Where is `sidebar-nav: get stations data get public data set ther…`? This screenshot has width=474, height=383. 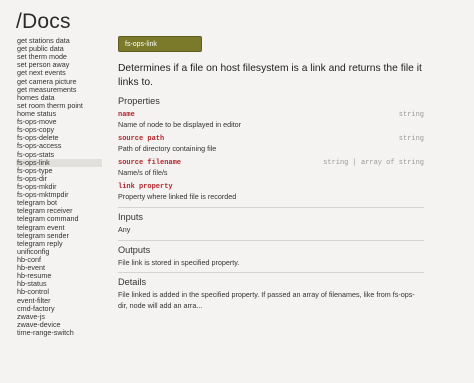 sidebar-nav: get stations data get public data set ther… is located at coordinates (59, 186).